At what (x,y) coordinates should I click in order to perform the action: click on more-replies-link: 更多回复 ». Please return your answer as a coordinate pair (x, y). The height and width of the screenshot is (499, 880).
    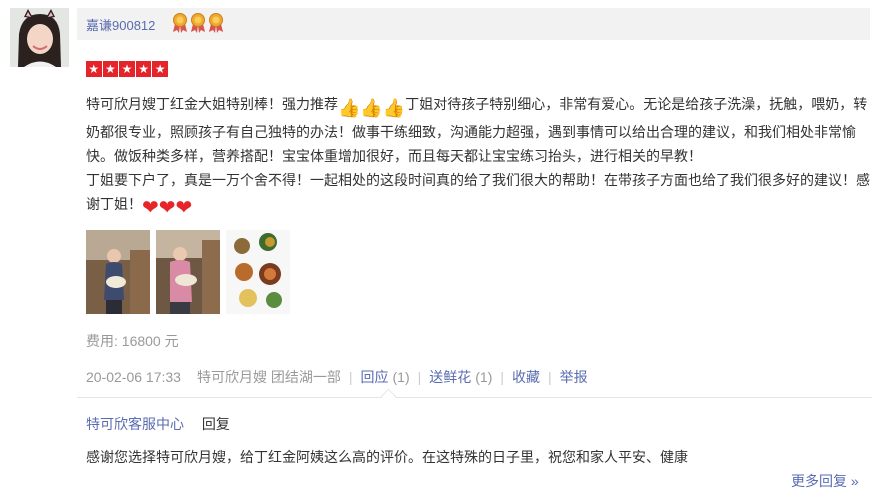
    Looking at the image, I should click on (825, 481).